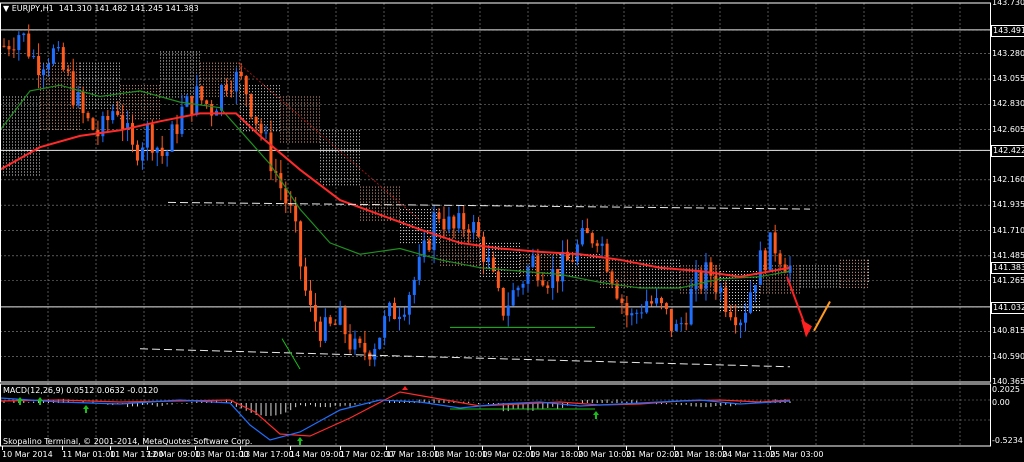  What do you see at coordinates (6, 8) in the screenshot?
I see `dropdown-triangle-icon: ▼` at bounding box center [6, 8].